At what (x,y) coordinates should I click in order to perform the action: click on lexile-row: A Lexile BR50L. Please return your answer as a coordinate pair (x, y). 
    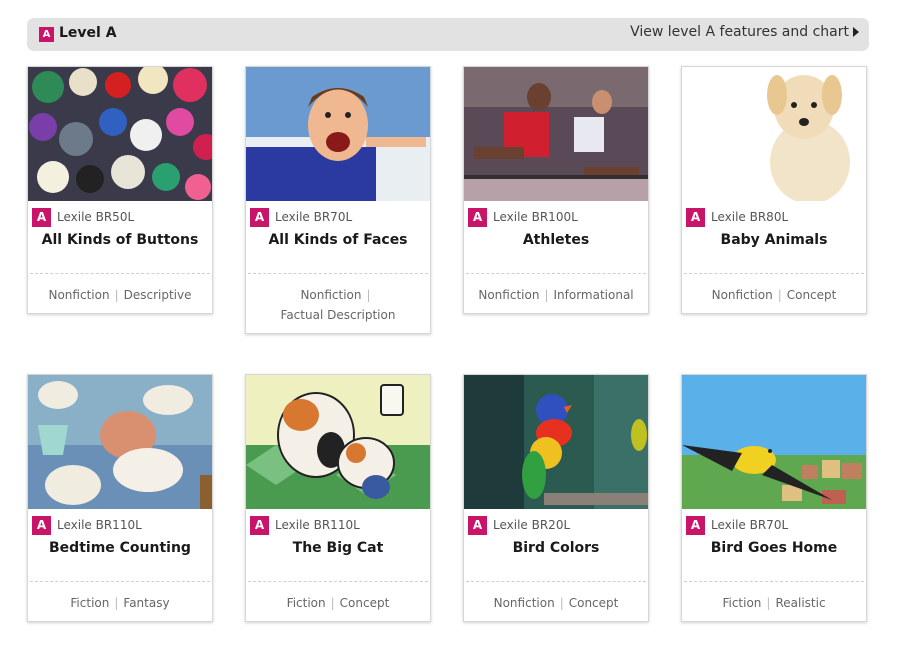
    Looking at the image, I should click on (120, 217).